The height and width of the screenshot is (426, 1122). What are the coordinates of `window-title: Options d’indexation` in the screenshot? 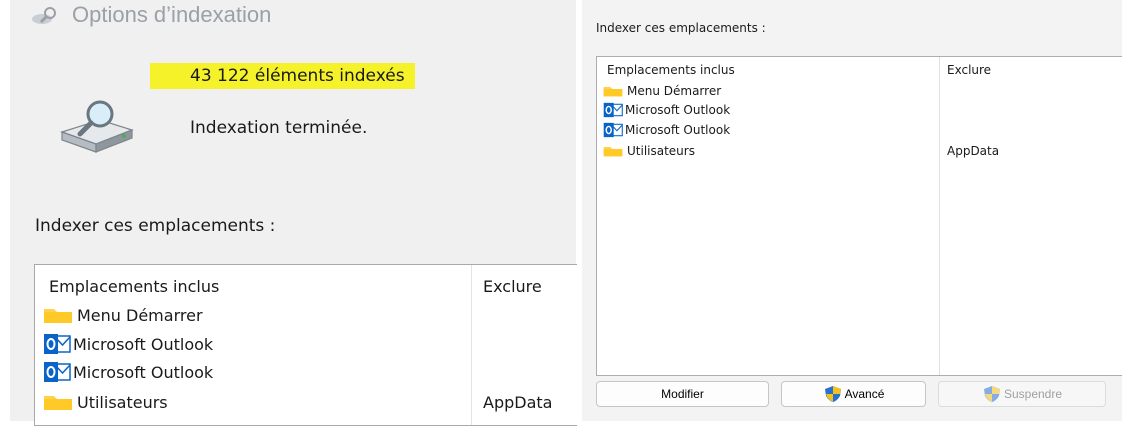 It's located at (172, 14).